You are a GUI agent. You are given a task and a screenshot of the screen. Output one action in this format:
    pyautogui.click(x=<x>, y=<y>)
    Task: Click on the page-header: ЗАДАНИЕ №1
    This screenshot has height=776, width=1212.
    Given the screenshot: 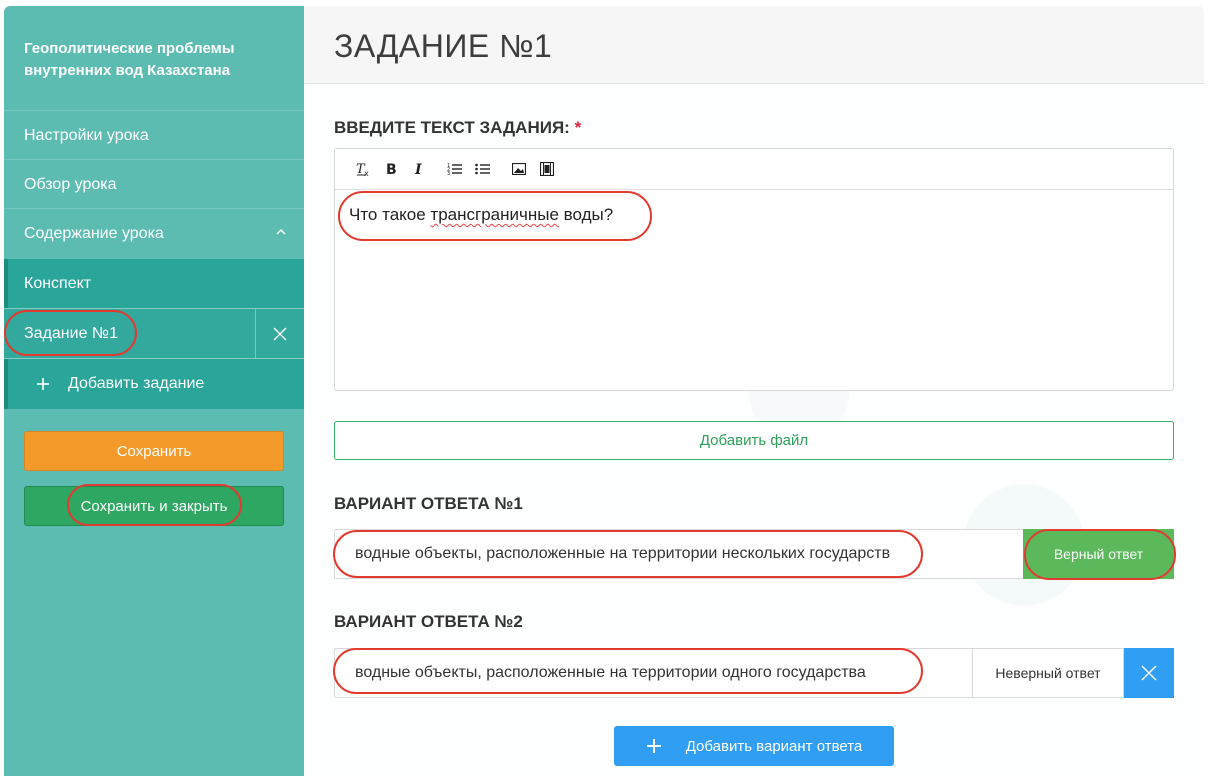 What is the action you would take?
    pyautogui.click(x=754, y=45)
    